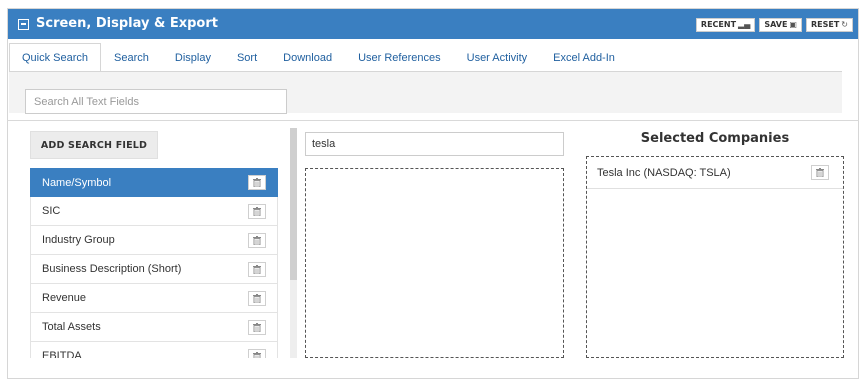 Image resolution: width=859 pixels, height=379 pixels. I want to click on tab-user-references: User References, so click(399, 57).